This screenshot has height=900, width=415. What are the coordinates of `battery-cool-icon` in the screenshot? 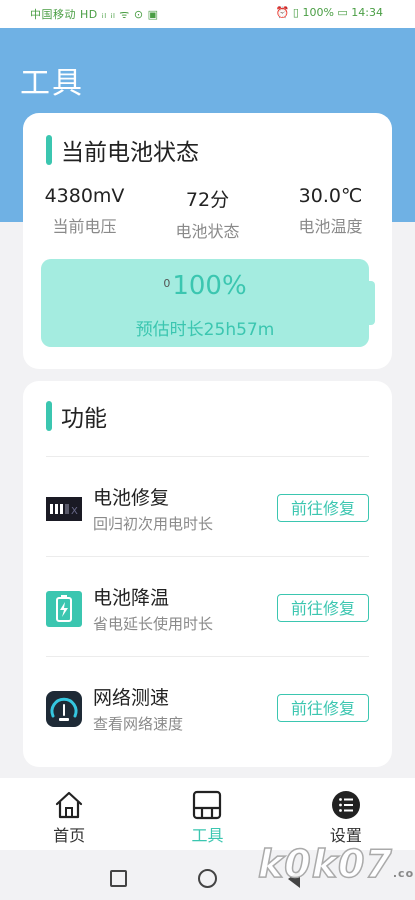 It's located at (64, 609).